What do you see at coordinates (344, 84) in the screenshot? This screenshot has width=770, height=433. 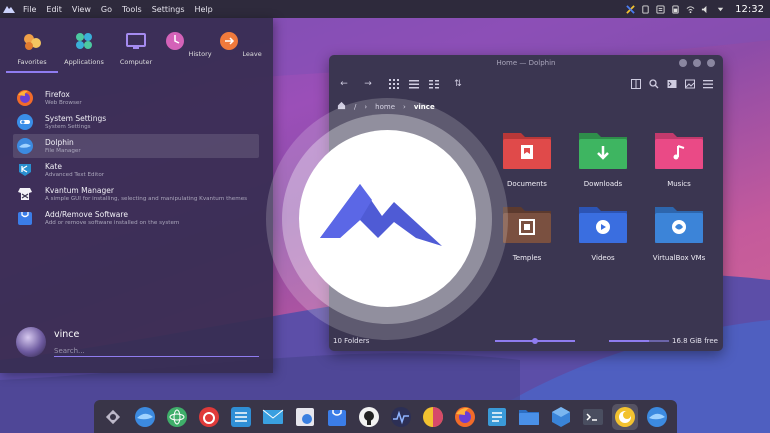 I see `back-icon: ←` at bounding box center [344, 84].